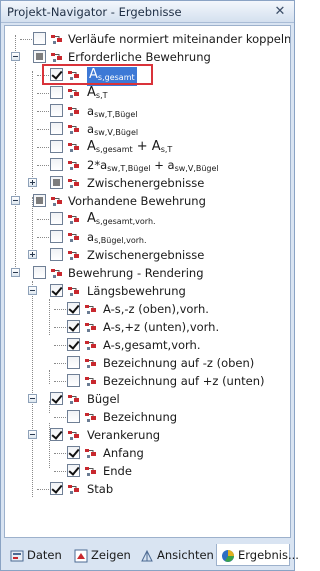  What do you see at coordinates (147, 129) in the screenshot?
I see `tree-row-r5: asw,V,Bügel` at bounding box center [147, 129].